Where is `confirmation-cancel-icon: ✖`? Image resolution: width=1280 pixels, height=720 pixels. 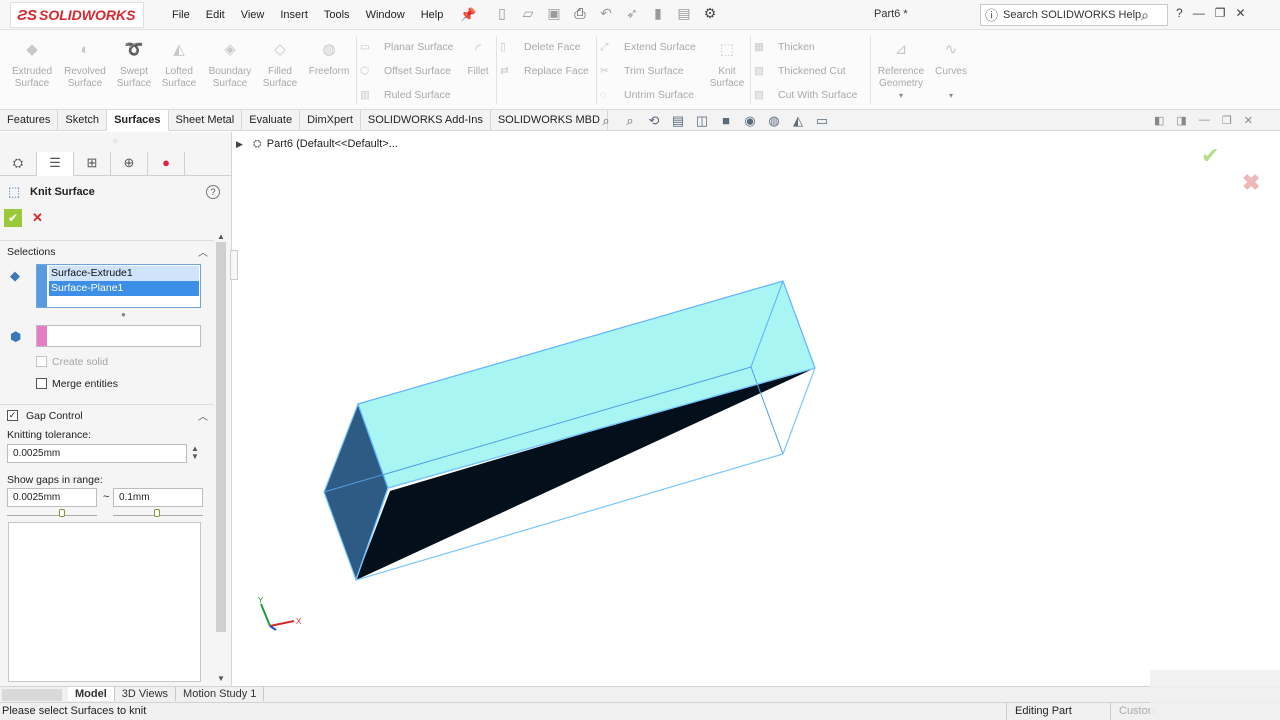
confirmation-cancel-icon: ✖ is located at coordinates (1251, 183).